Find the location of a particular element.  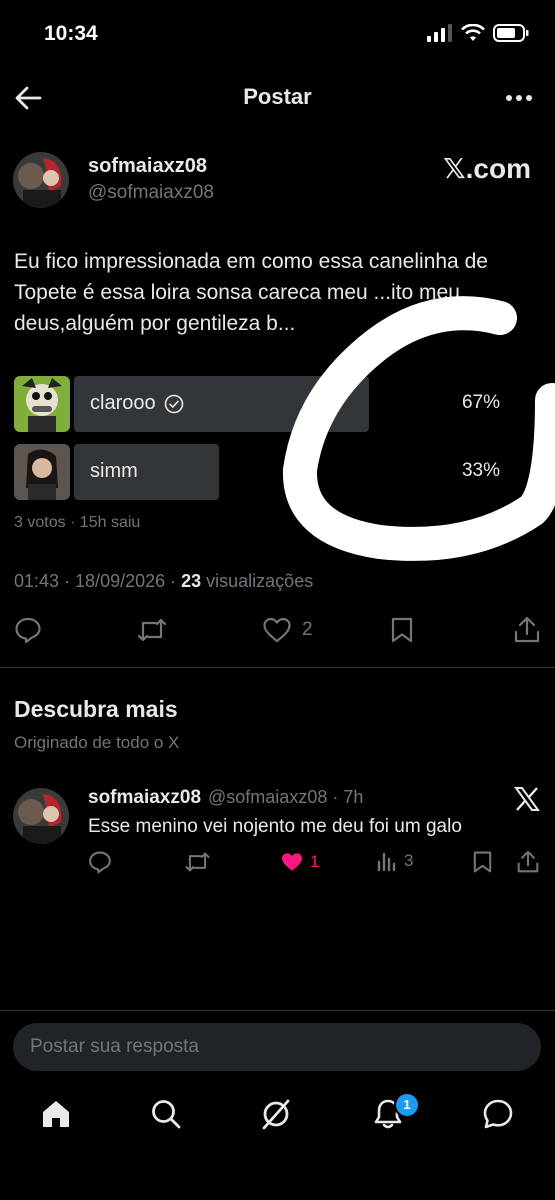

status-icons is located at coordinates (478, 33).